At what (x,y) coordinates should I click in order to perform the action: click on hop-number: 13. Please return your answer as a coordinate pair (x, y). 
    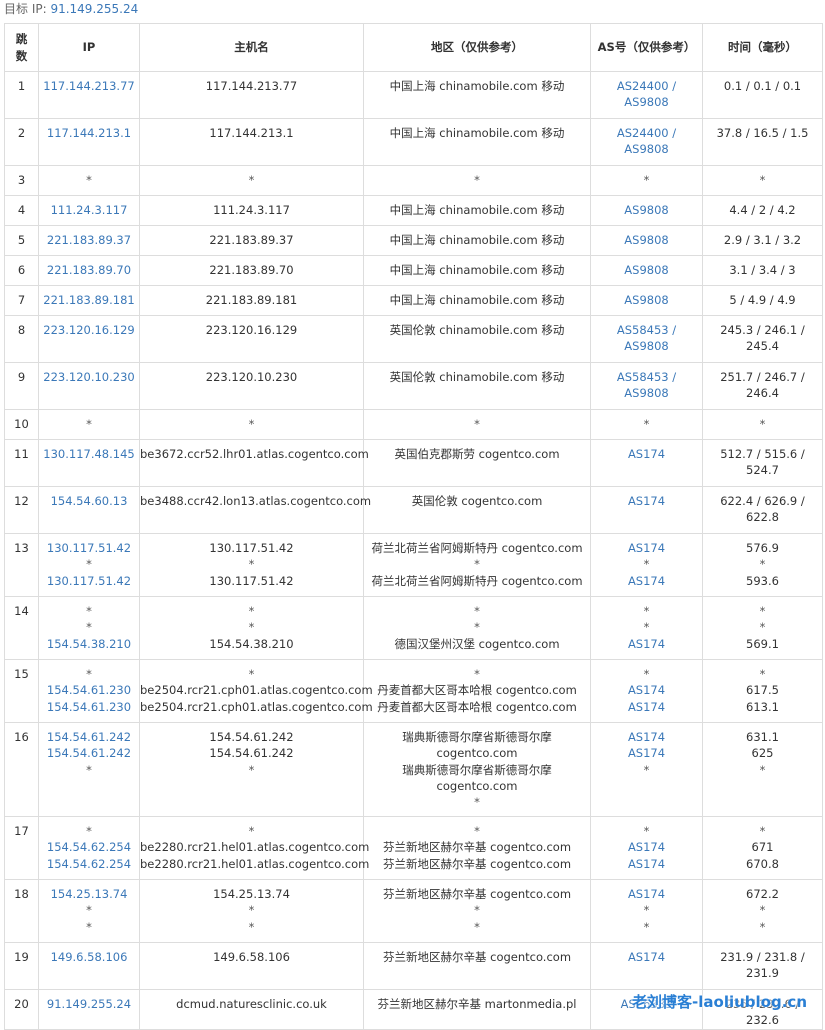
    Looking at the image, I should click on (21, 565).